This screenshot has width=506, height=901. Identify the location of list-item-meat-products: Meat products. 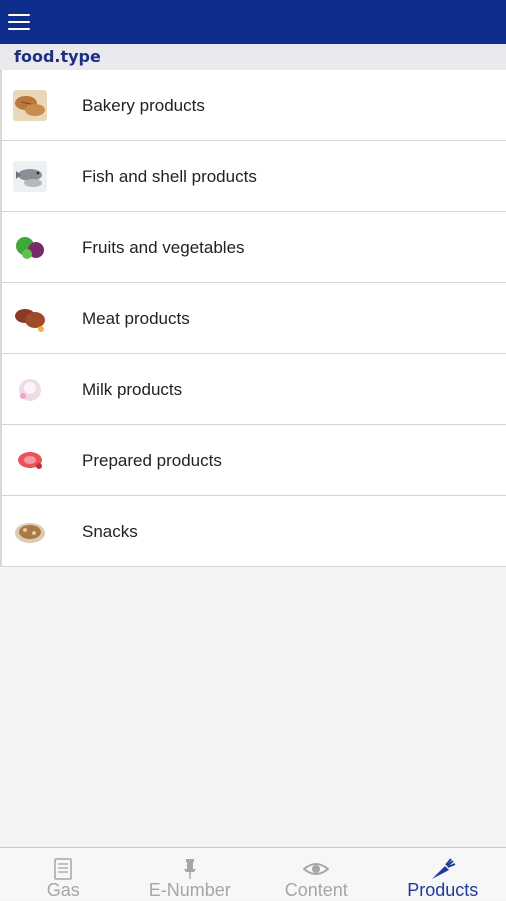
(254, 318).